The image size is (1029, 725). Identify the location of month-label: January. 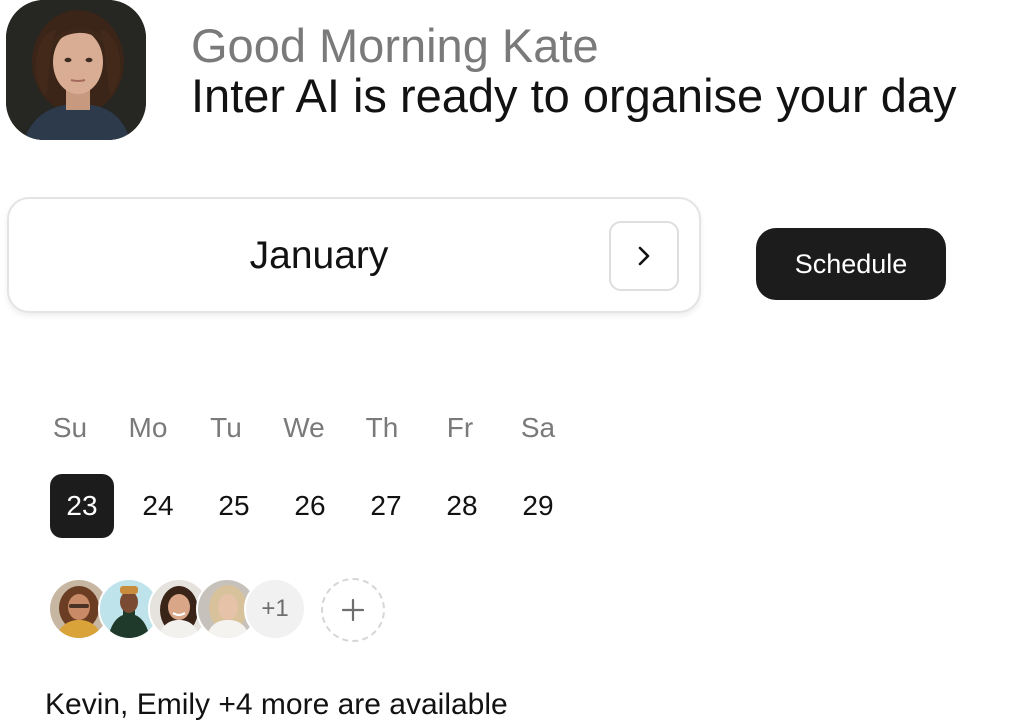
(319, 255).